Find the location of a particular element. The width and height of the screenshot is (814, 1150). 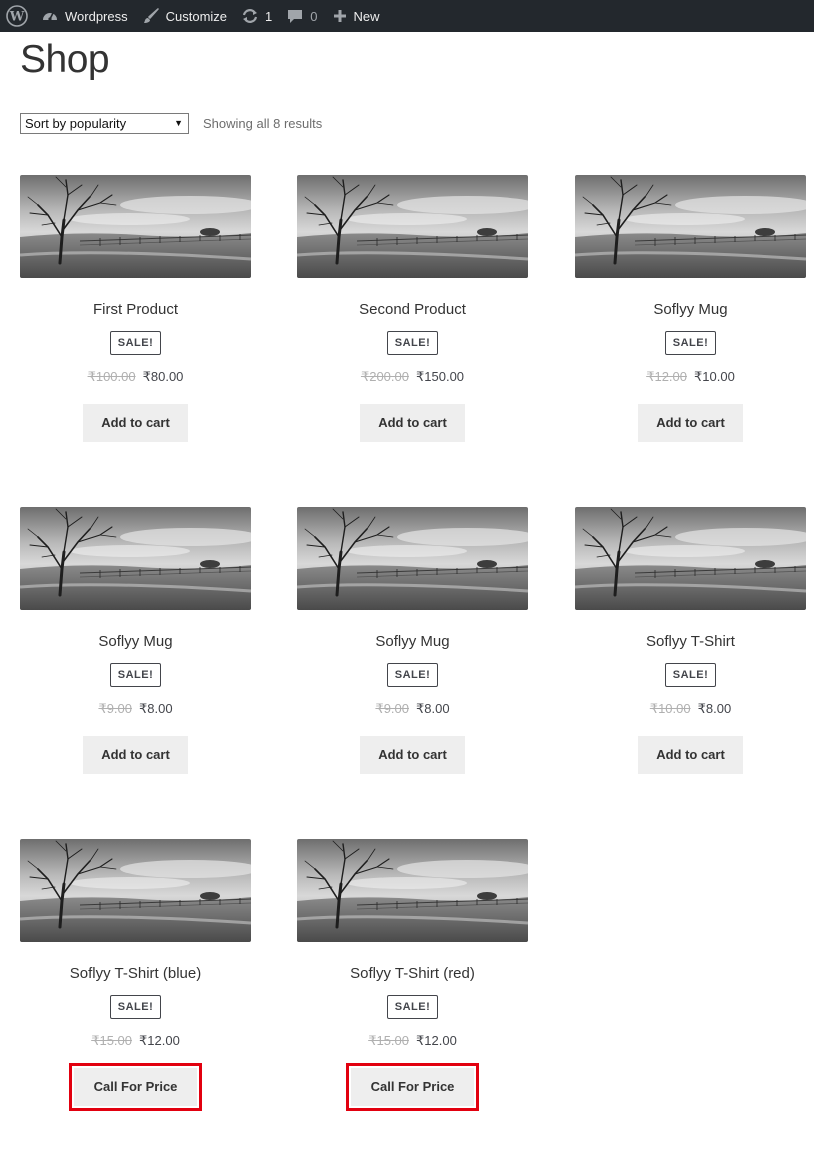

comments-count: 0 is located at coordinates (314, 16).